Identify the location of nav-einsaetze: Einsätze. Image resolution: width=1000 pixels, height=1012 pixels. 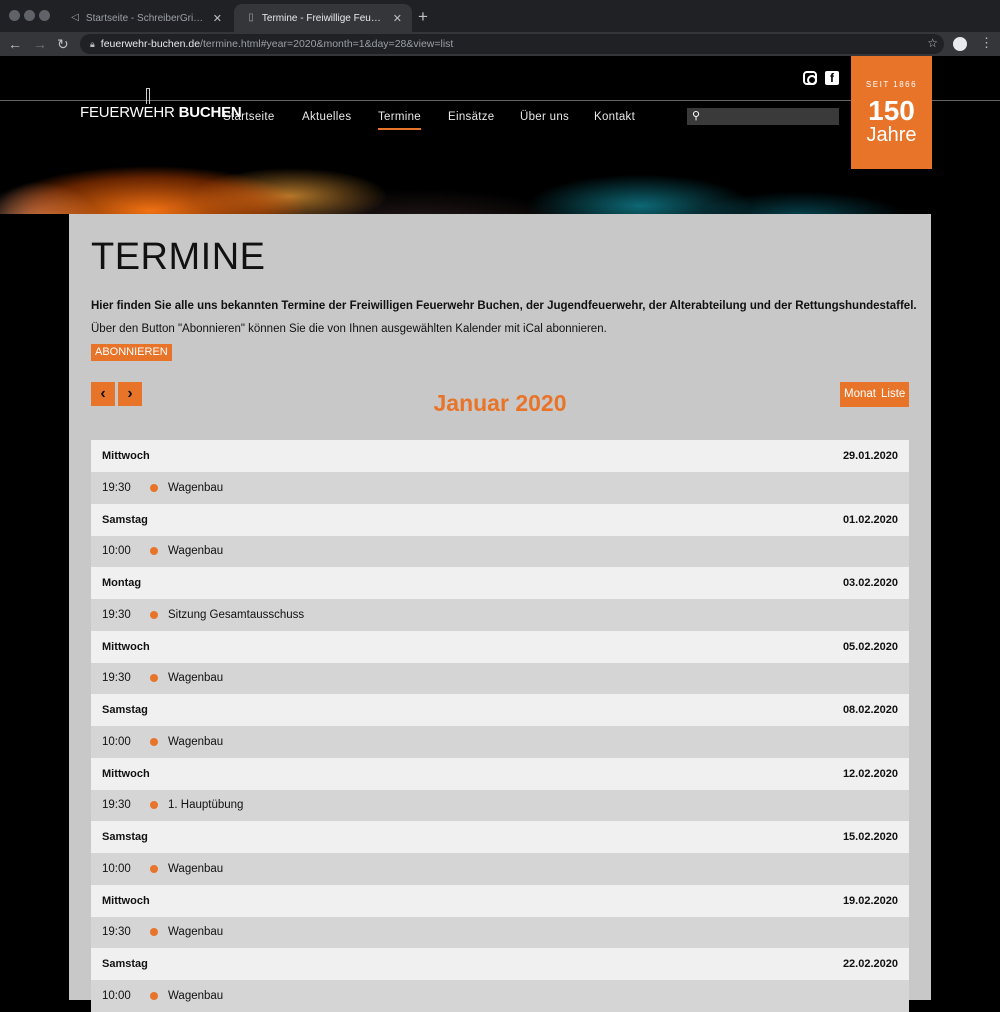
(471, 117).